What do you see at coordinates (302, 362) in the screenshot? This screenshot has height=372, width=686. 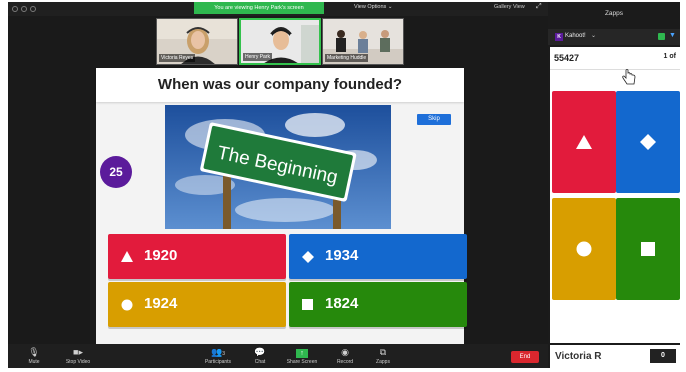 I see `share-screen-label: Share Screen` at bounding box center [302, 362].